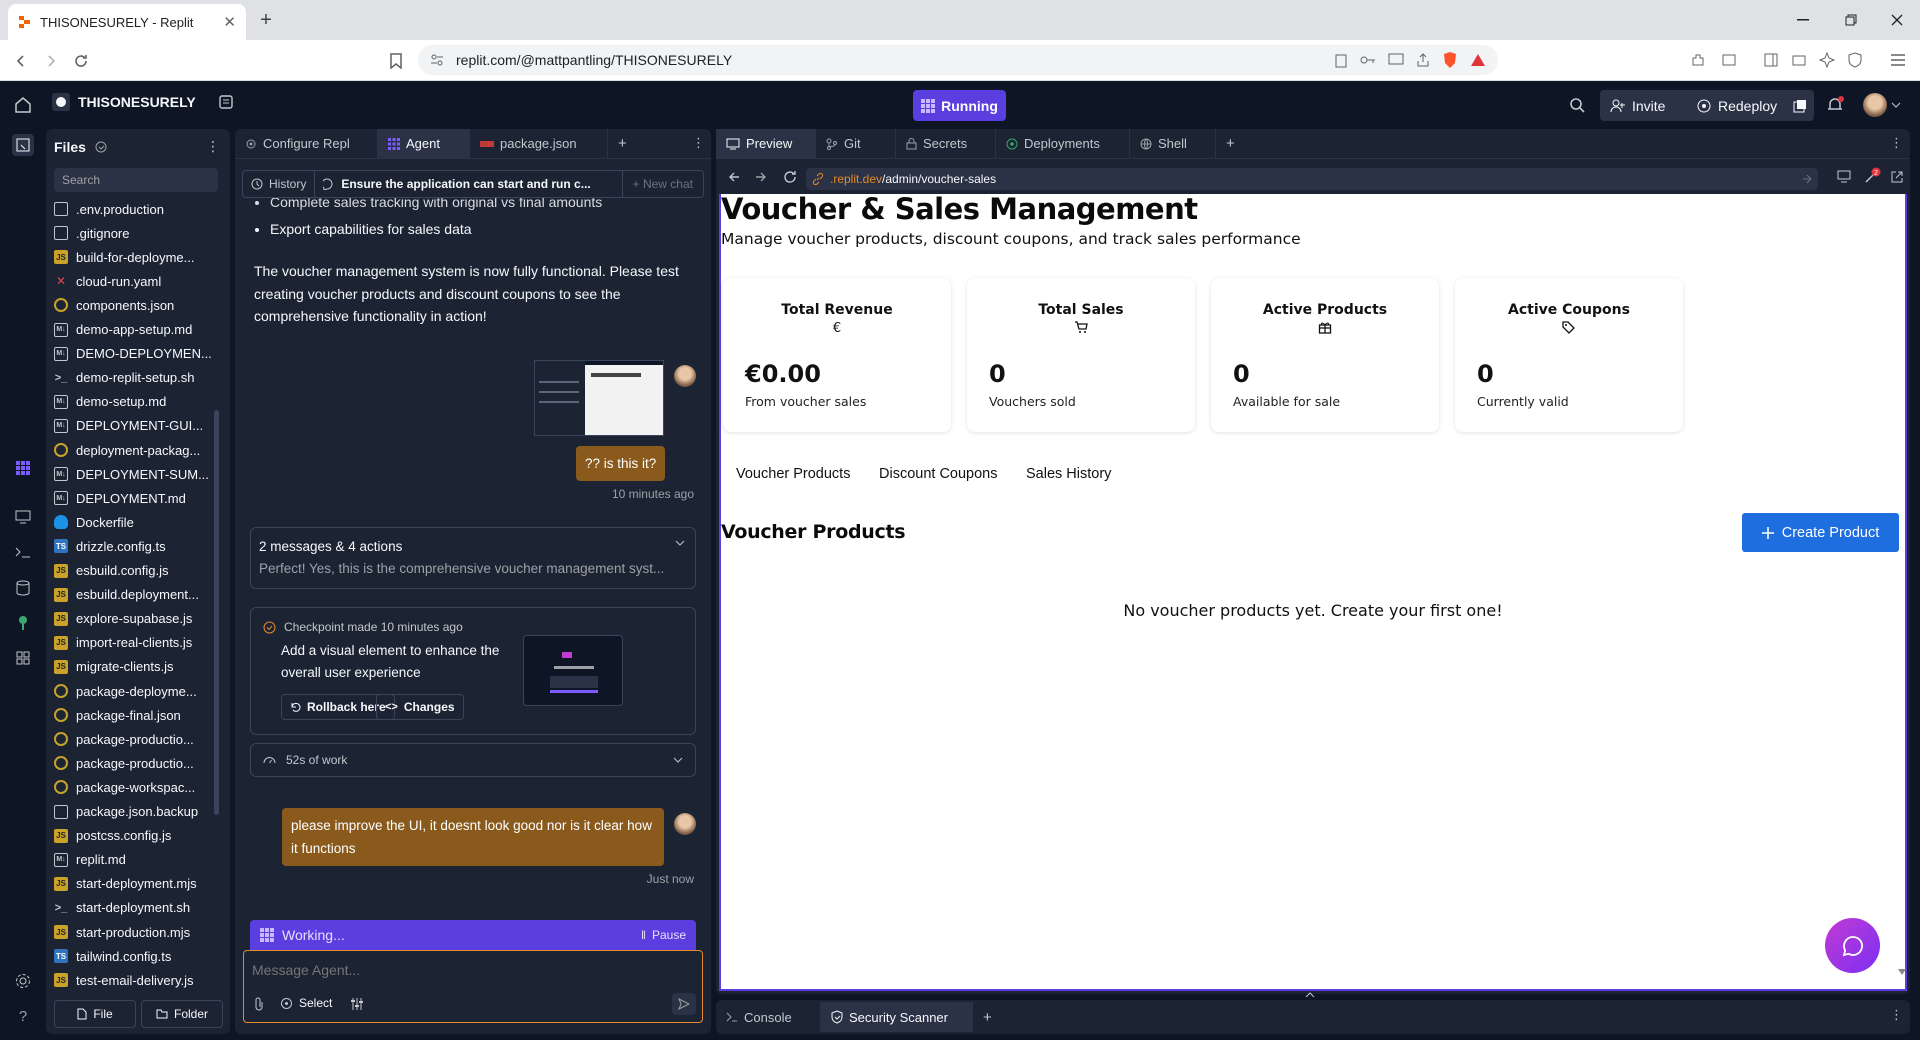 This screenshot has width=1920, height=1040. Describe the element at coordinates (1341, 60) in the screenshot. I see `clipboard-icon` at that location.